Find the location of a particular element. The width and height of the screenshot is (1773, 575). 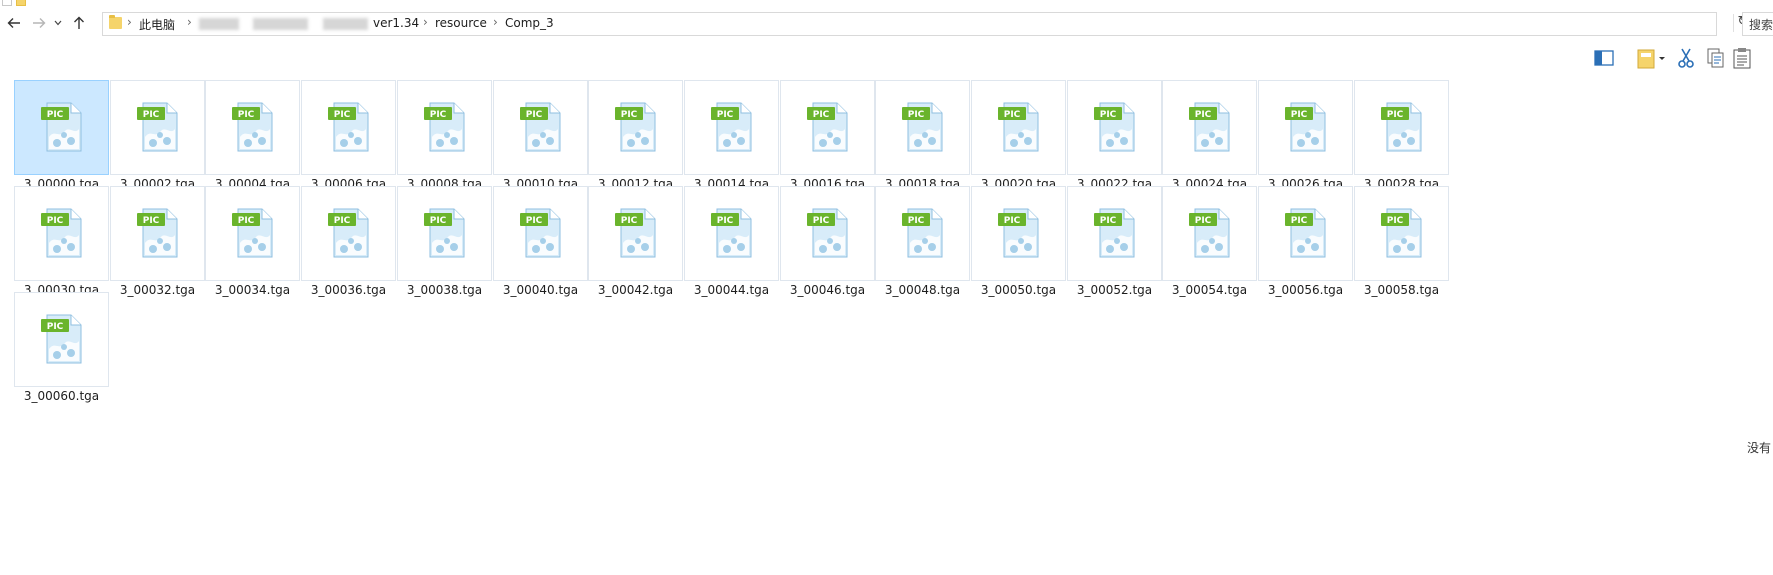

file-item: PIC 3_00024.tga is located at coordinates (1207, 140).